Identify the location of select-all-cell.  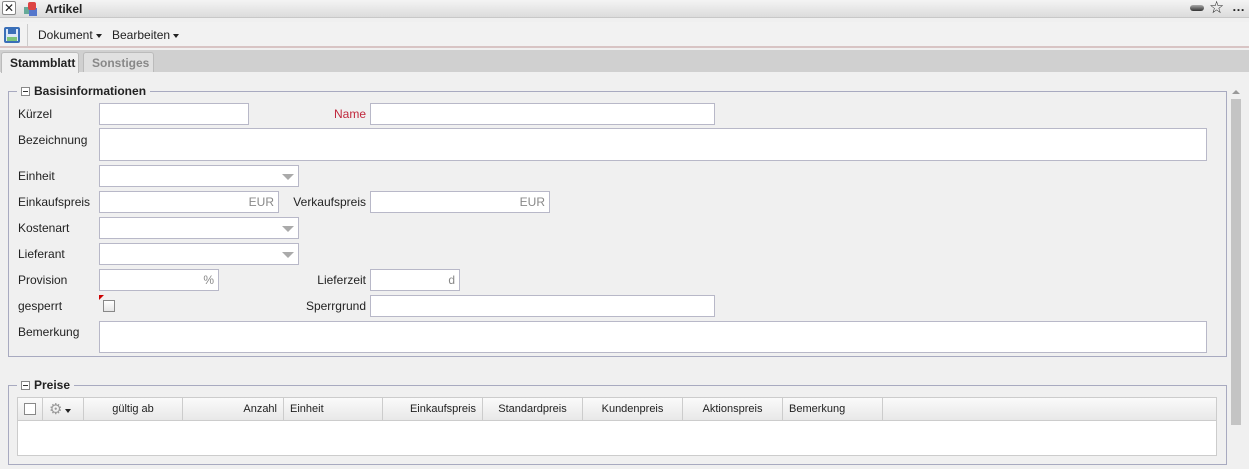
(30, 409).